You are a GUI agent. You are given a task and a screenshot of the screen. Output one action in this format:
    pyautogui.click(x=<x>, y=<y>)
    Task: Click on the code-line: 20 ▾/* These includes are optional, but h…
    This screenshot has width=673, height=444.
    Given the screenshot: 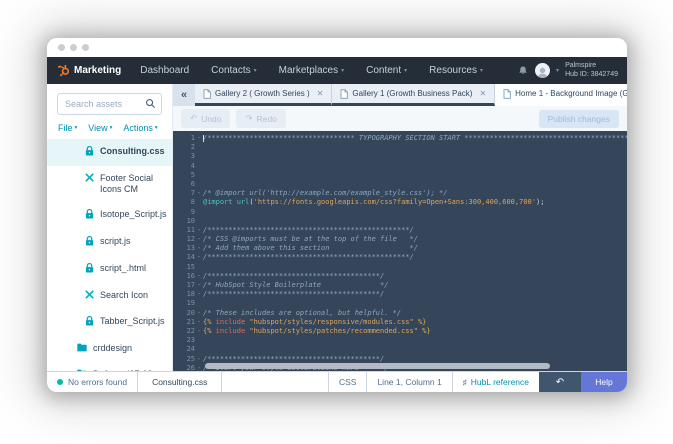 What is the action you would take?
    pyautogui.click(x=400, y=313)
    